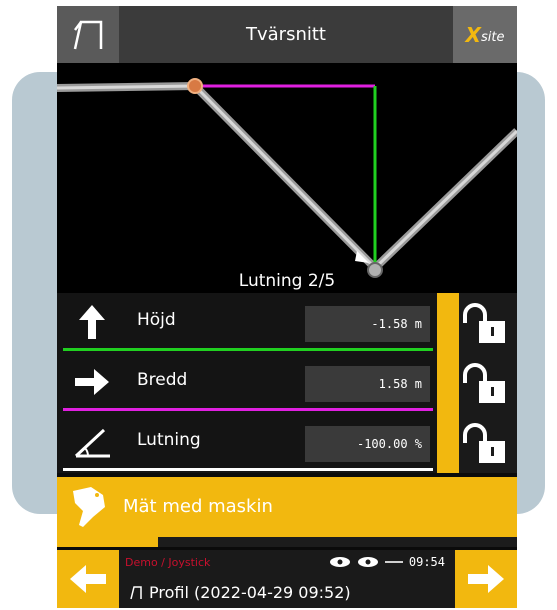 This screenshot has height=610, width=557. Describe the element at coordinates (367, 324) in the screenshot. I see `height-value: -1.58 m` at that location.